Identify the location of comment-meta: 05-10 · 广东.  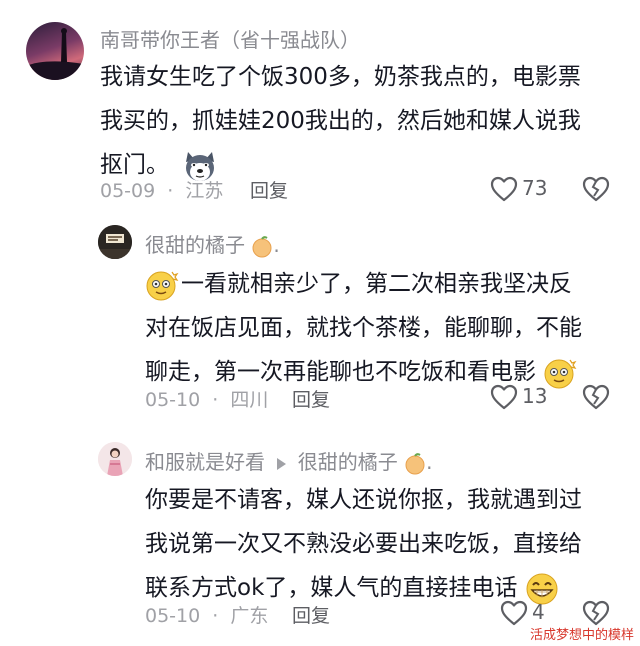
(206, 614).